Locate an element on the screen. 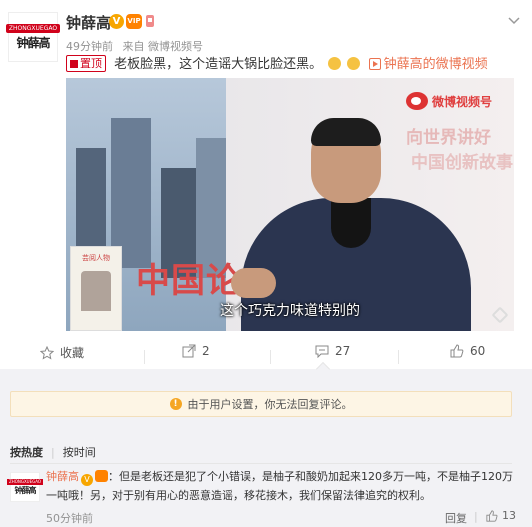 The height and width of the screenshot is (527, 532). video-play-icon is located at coordinates (374, 64).